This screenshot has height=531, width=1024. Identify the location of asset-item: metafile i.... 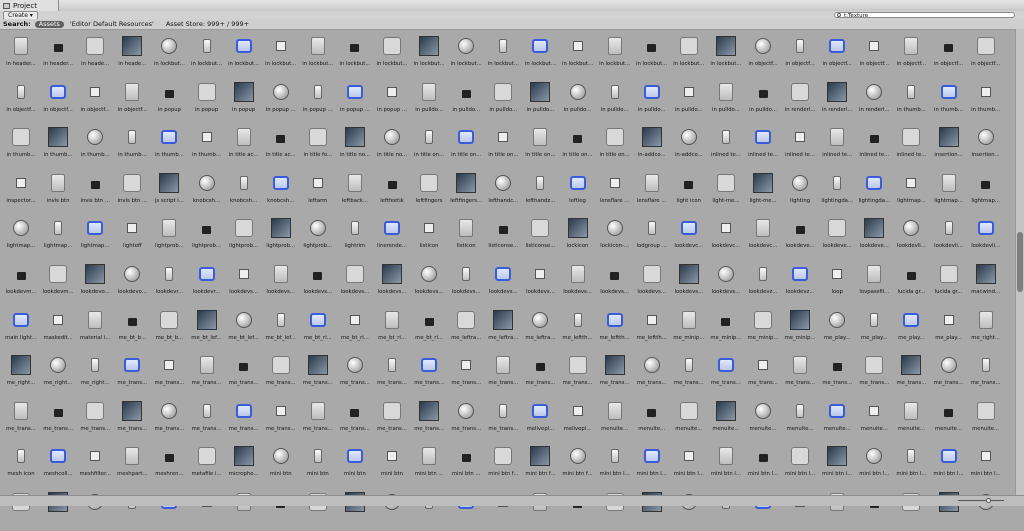
(207, 464).